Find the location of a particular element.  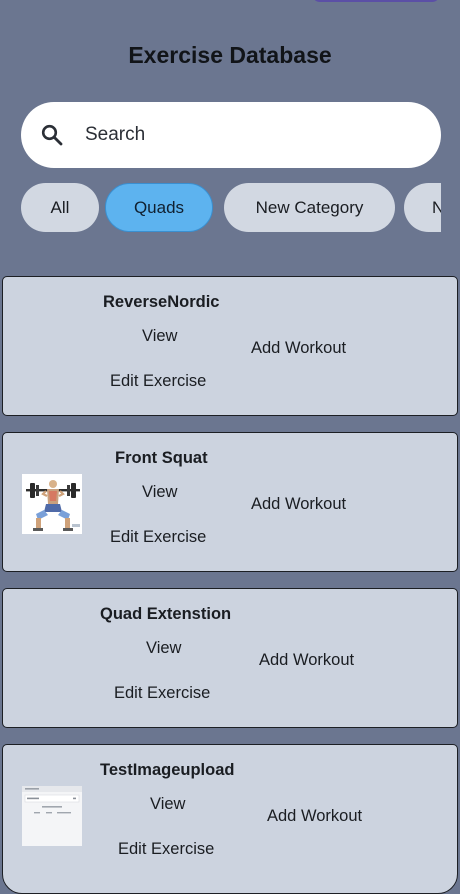

category-chip-quads: Quads is located at coordinates (159, 207).